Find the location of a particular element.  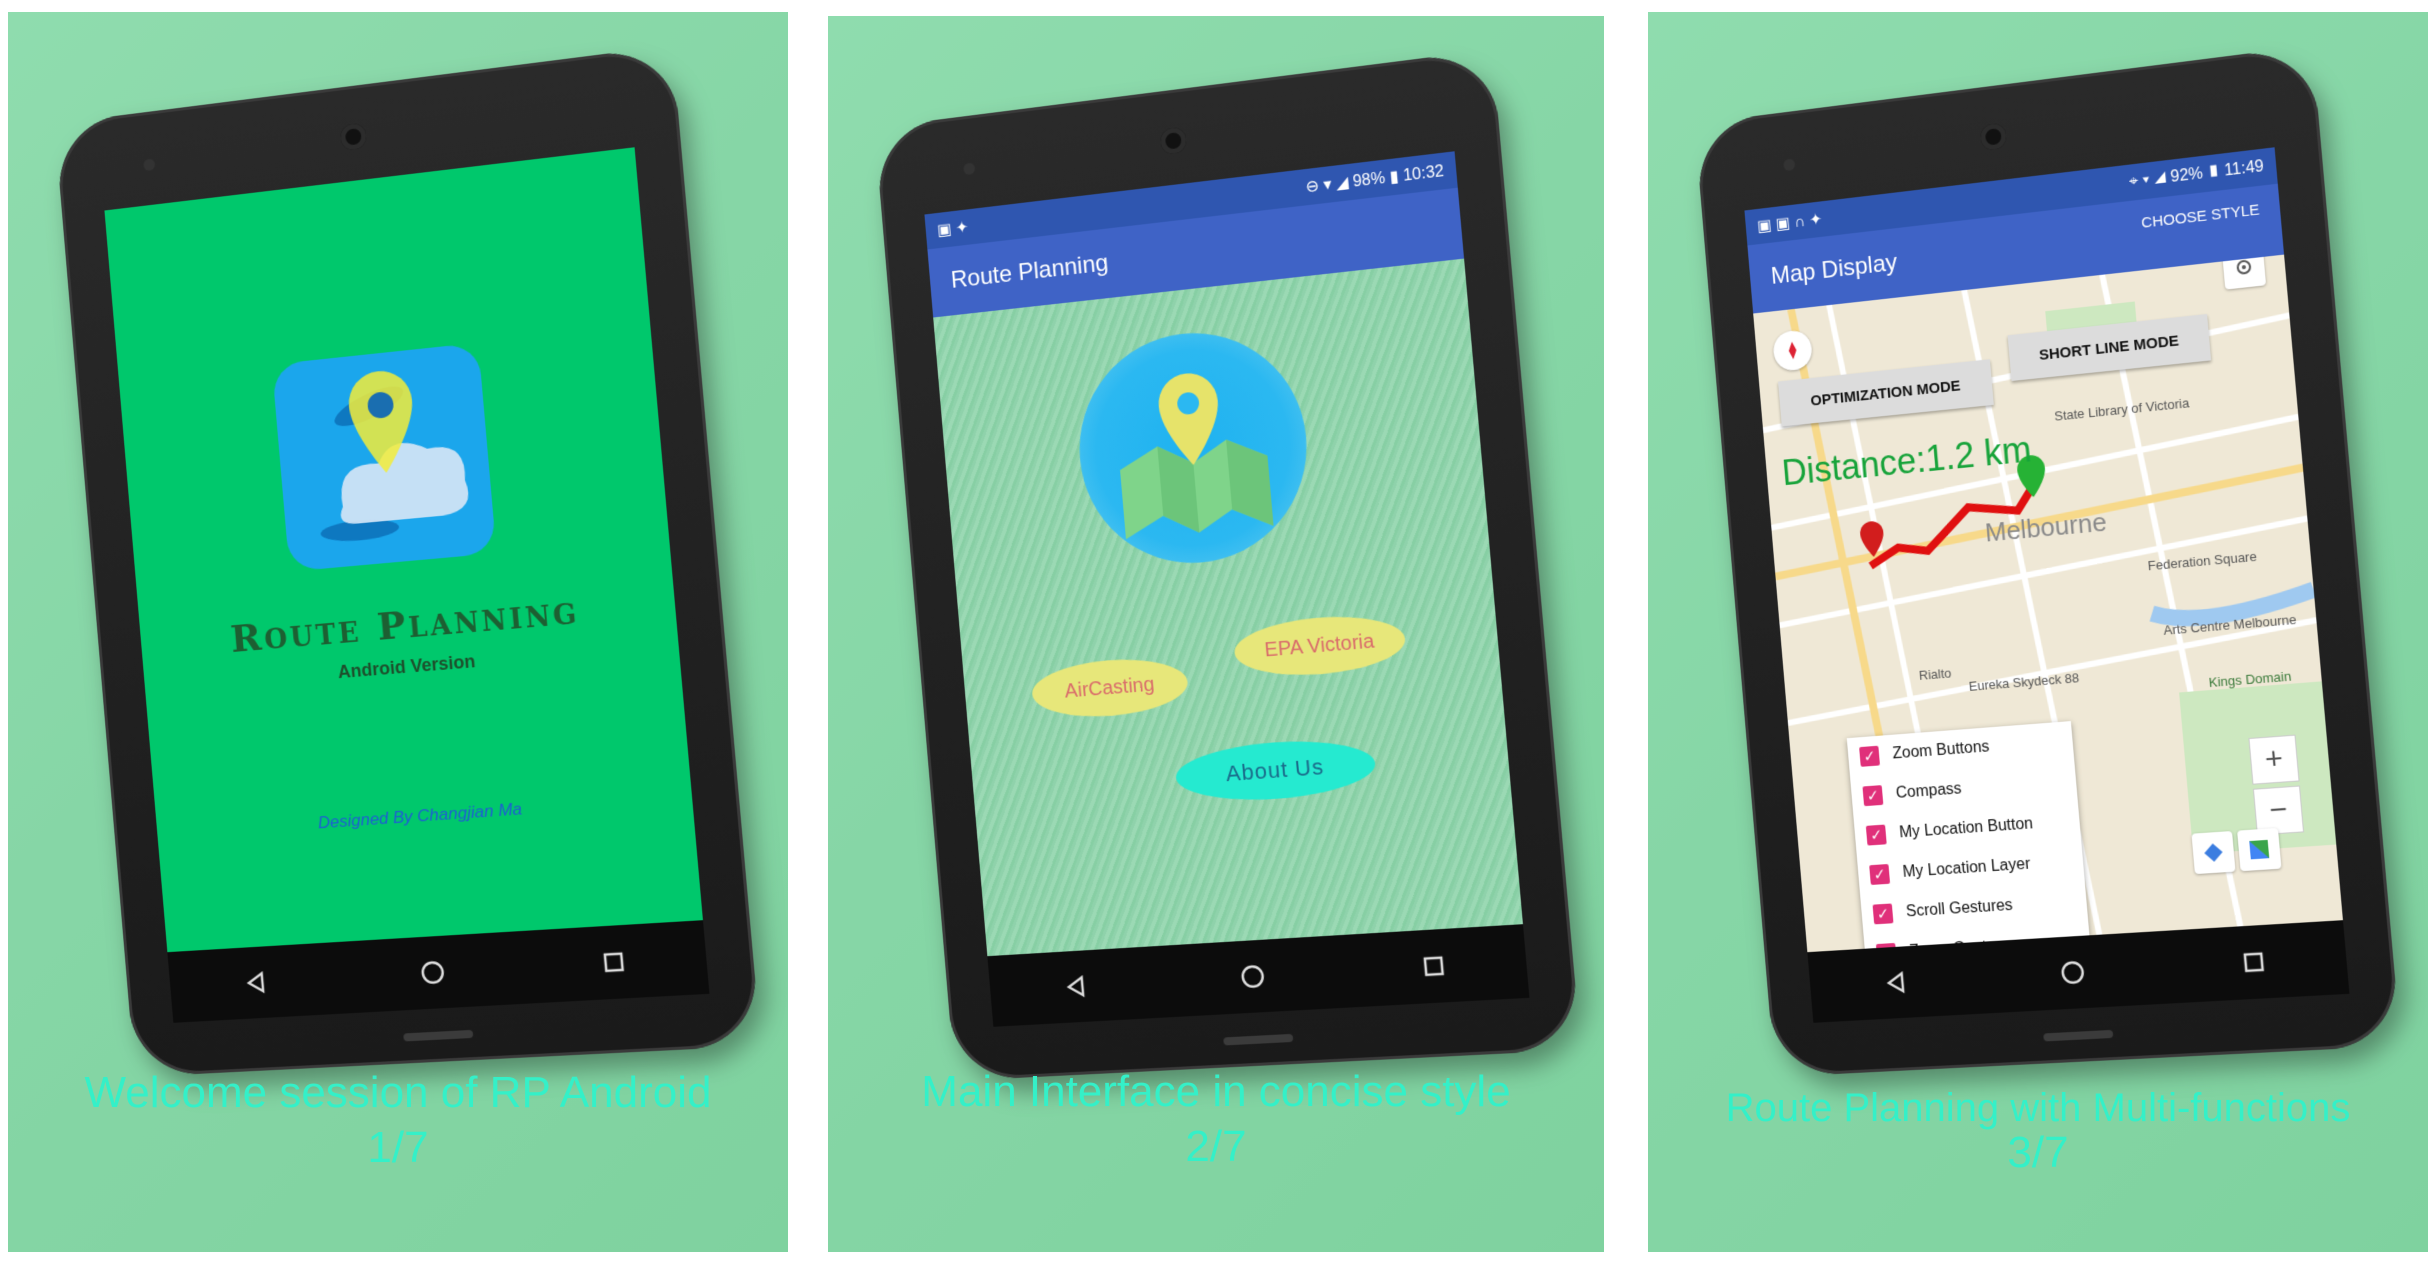

caption-line-2: 3/7 is located at coordinates (2038, 1153).